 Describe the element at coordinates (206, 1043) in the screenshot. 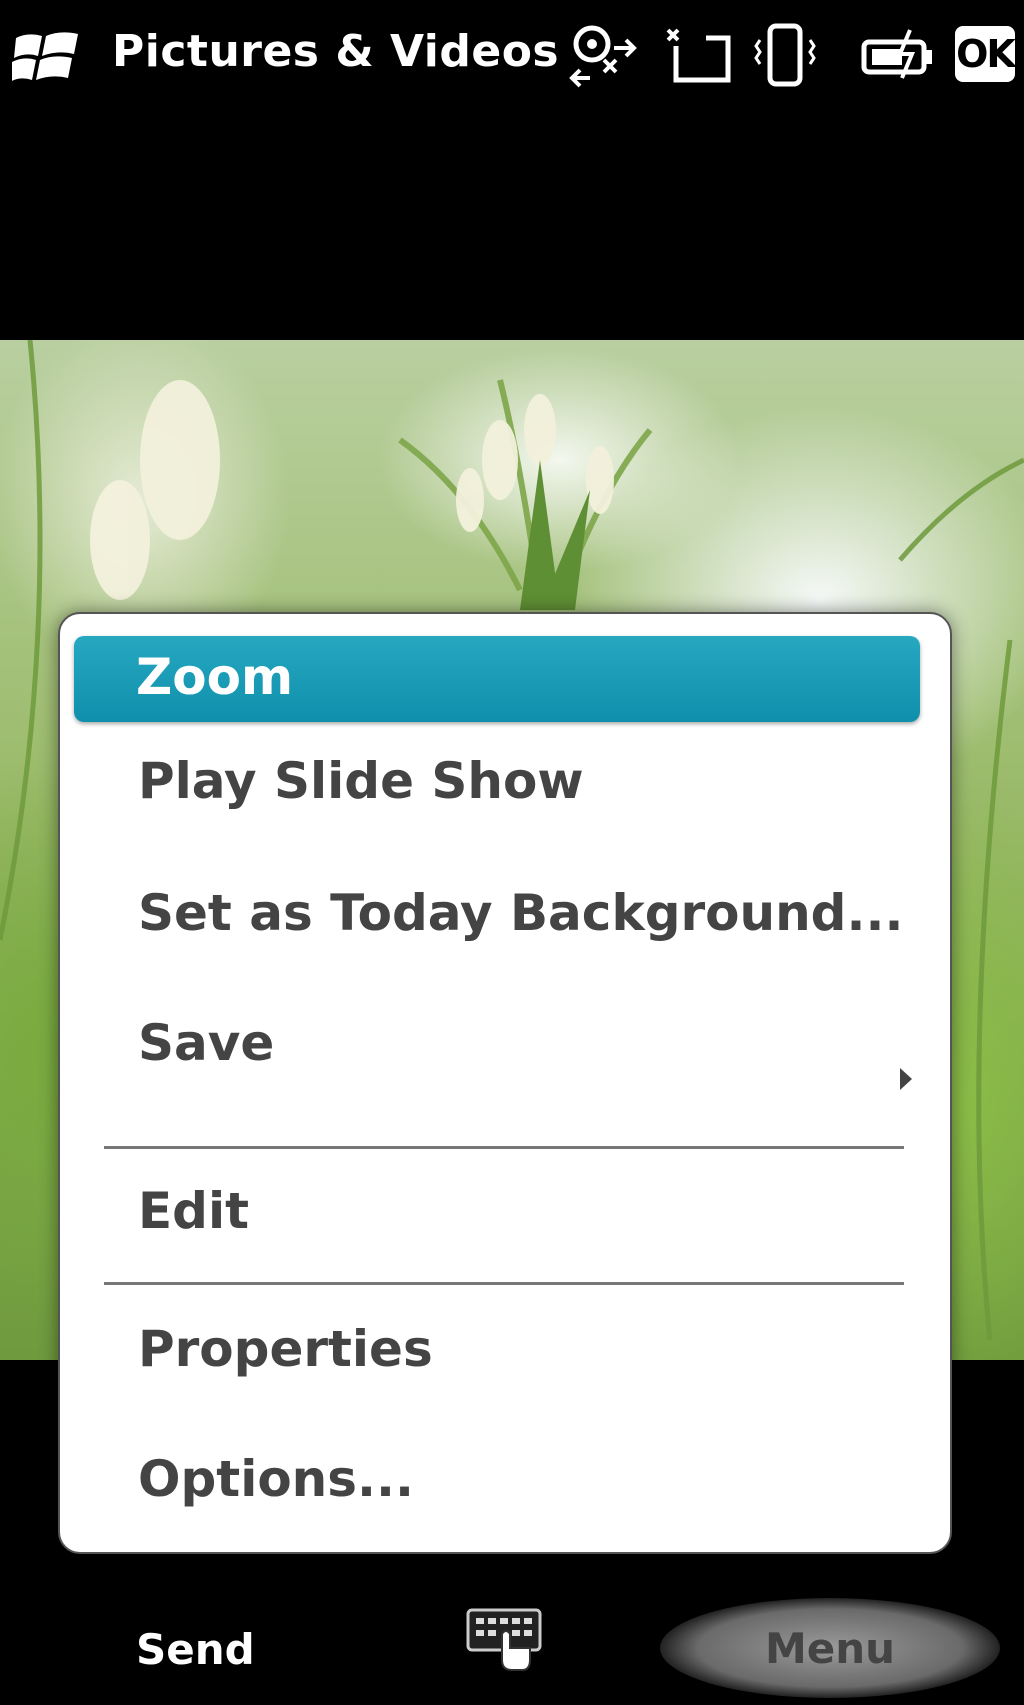

I see `menu-item-save: Save` at that location.